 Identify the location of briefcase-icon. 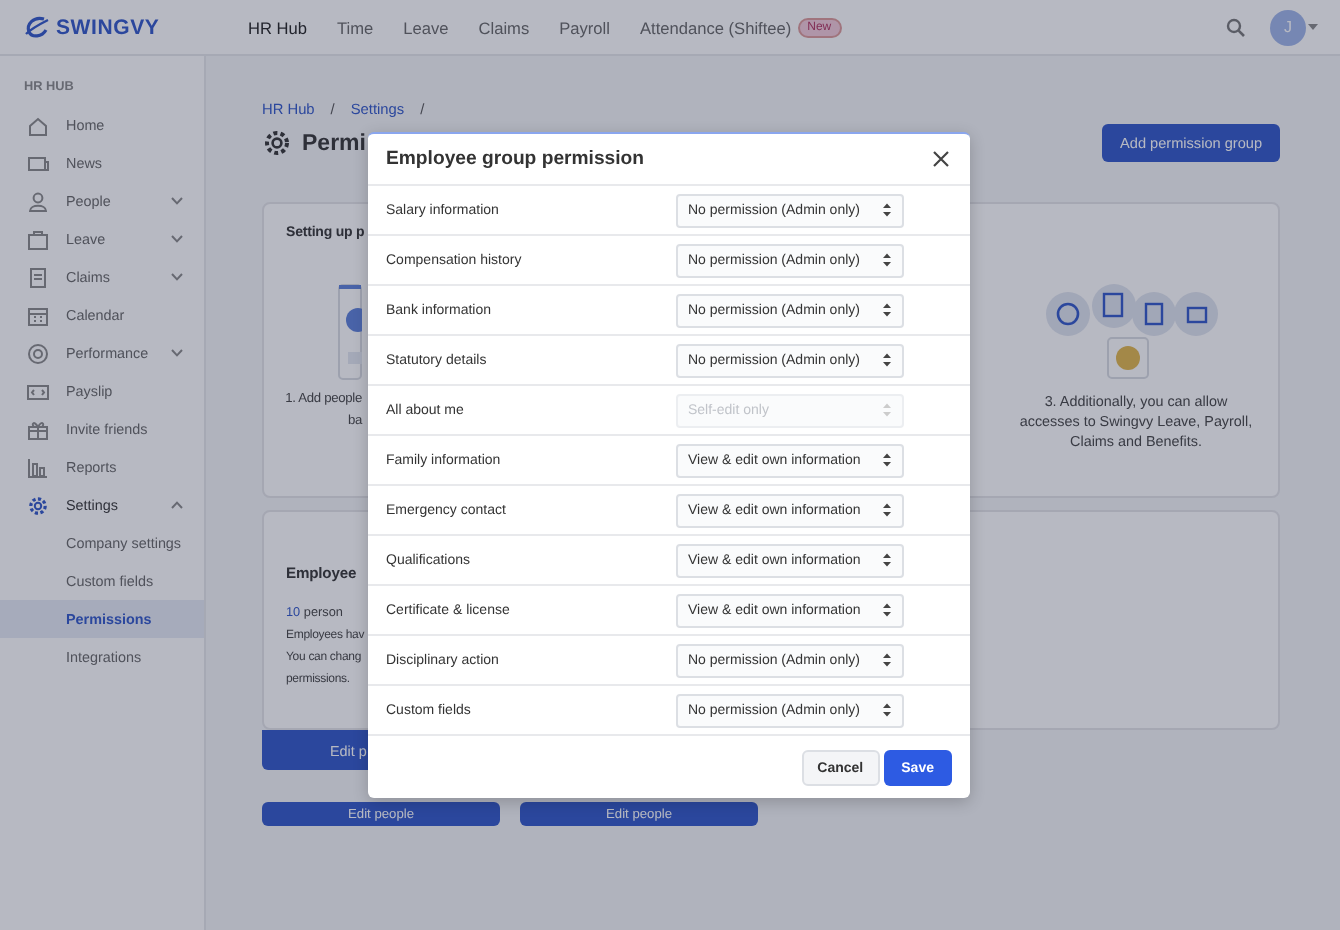
(38, 239).